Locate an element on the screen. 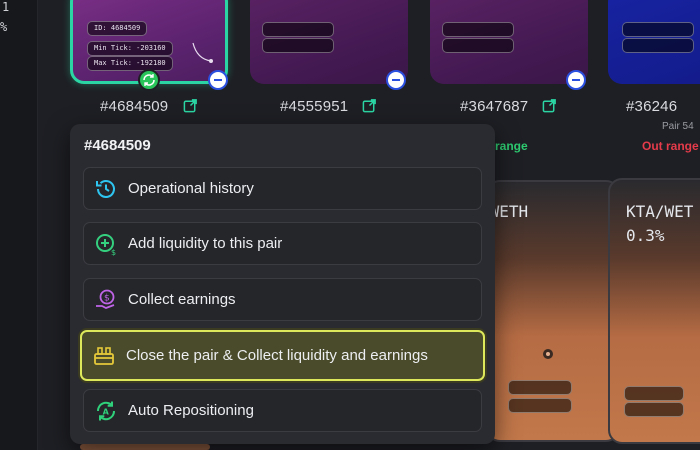  menu-item-label: Operational history is located at coordinates (191, 188).